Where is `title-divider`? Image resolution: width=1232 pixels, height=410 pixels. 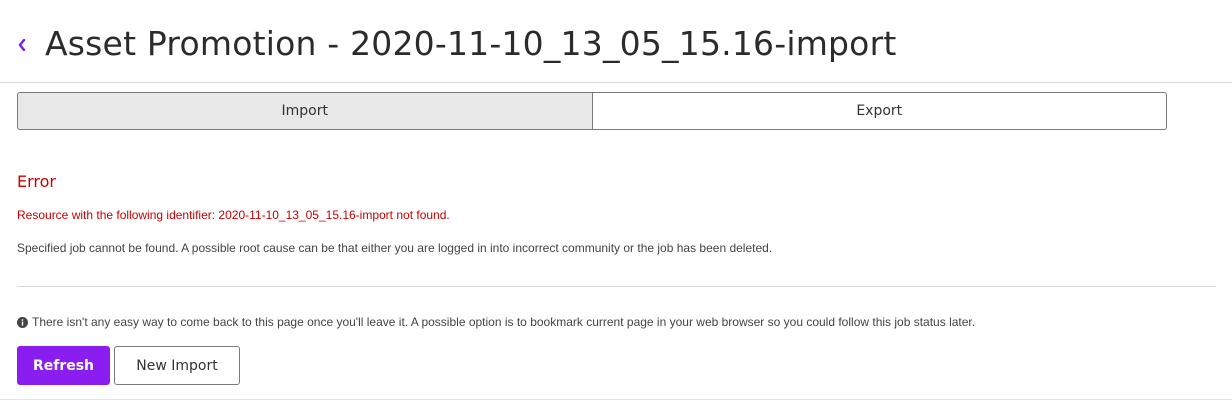 title-divider is located at coordinates (616, 82).